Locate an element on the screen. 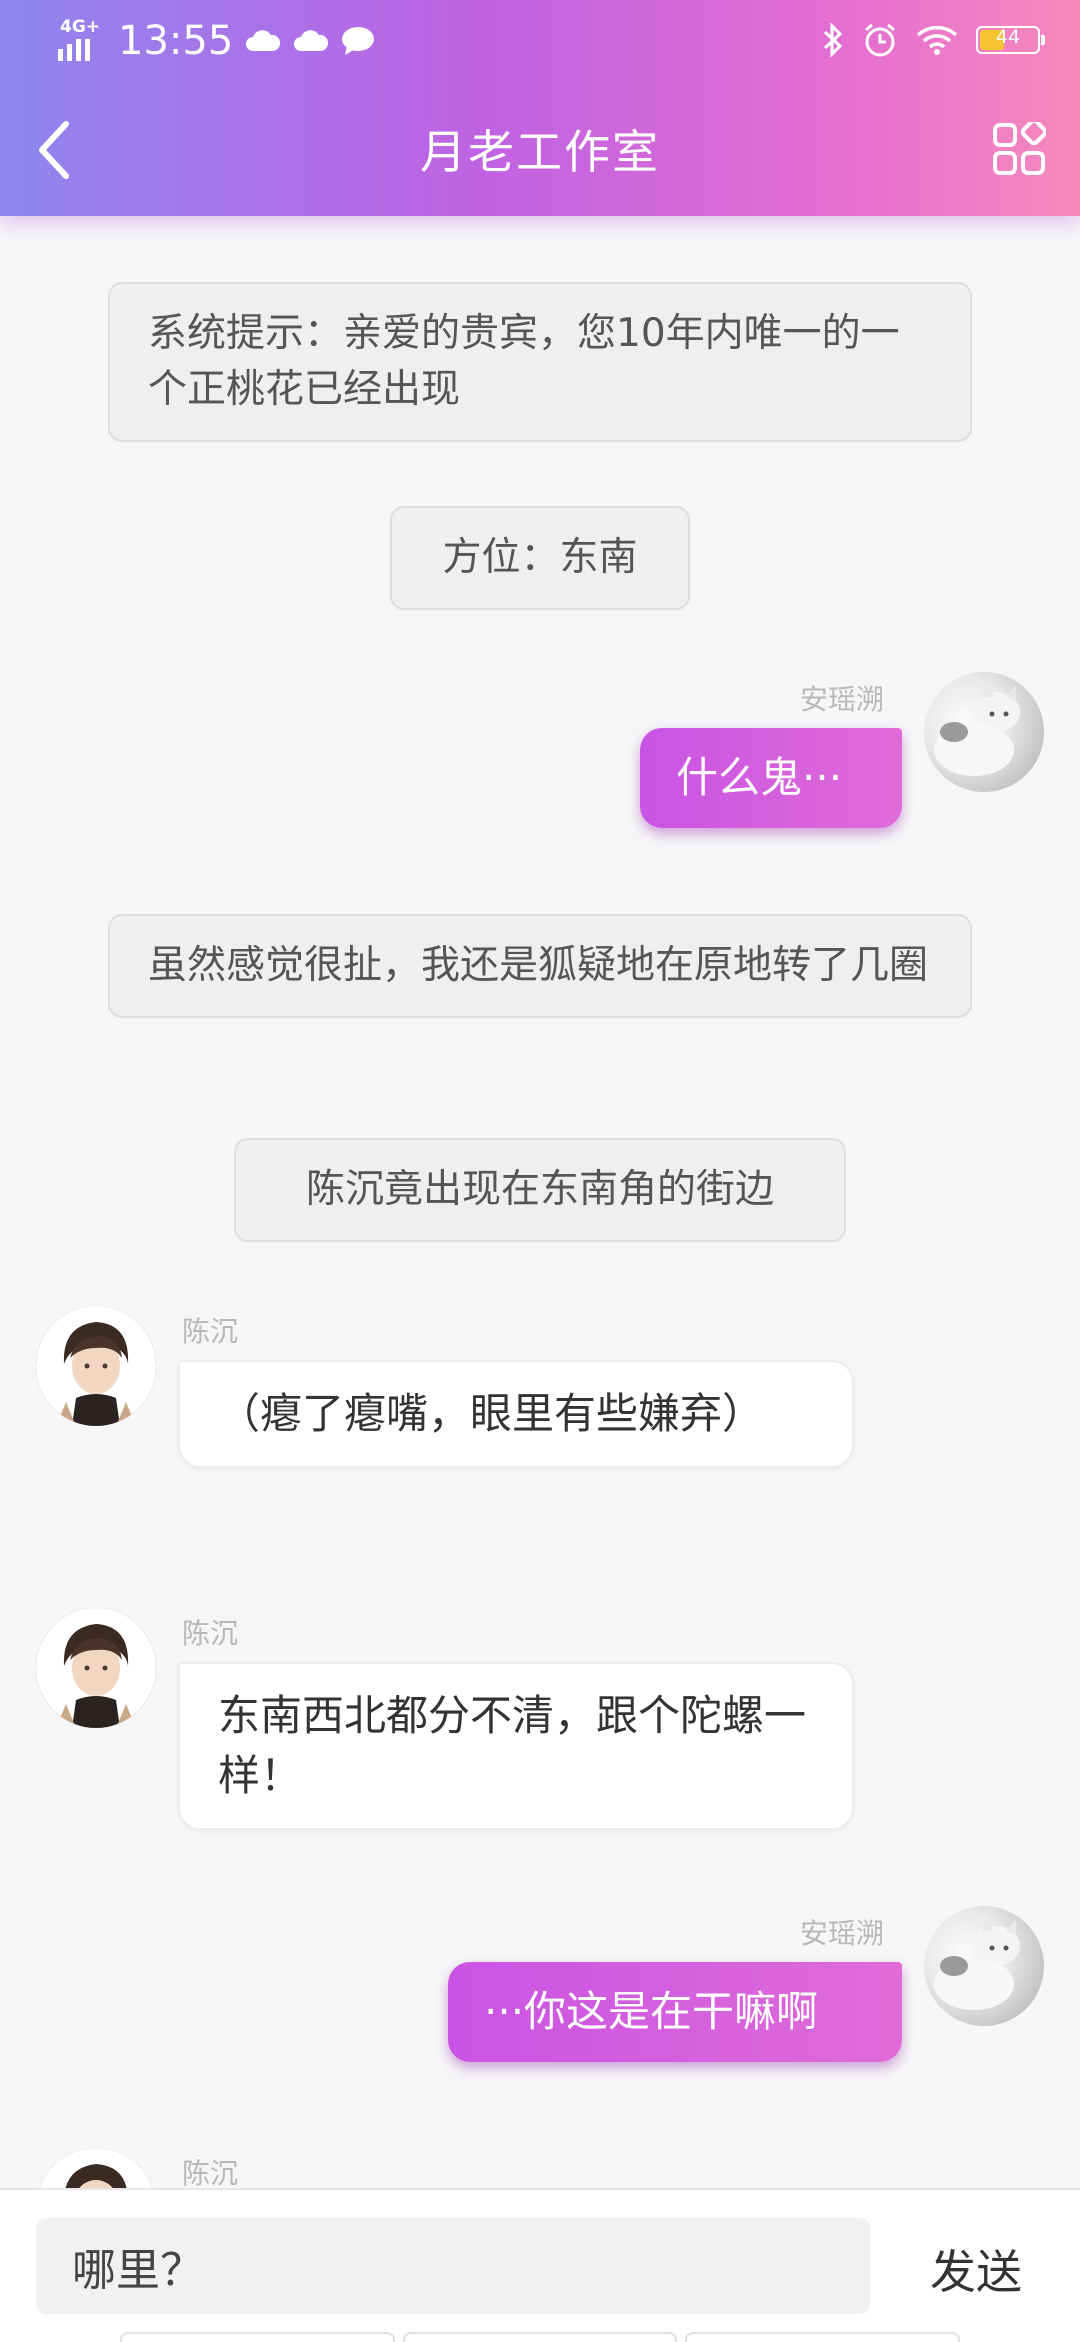 Image resolution: width=1080 pixels, height=2342 pixels. battery-level: 44 is located at coordinates (1008, 37).